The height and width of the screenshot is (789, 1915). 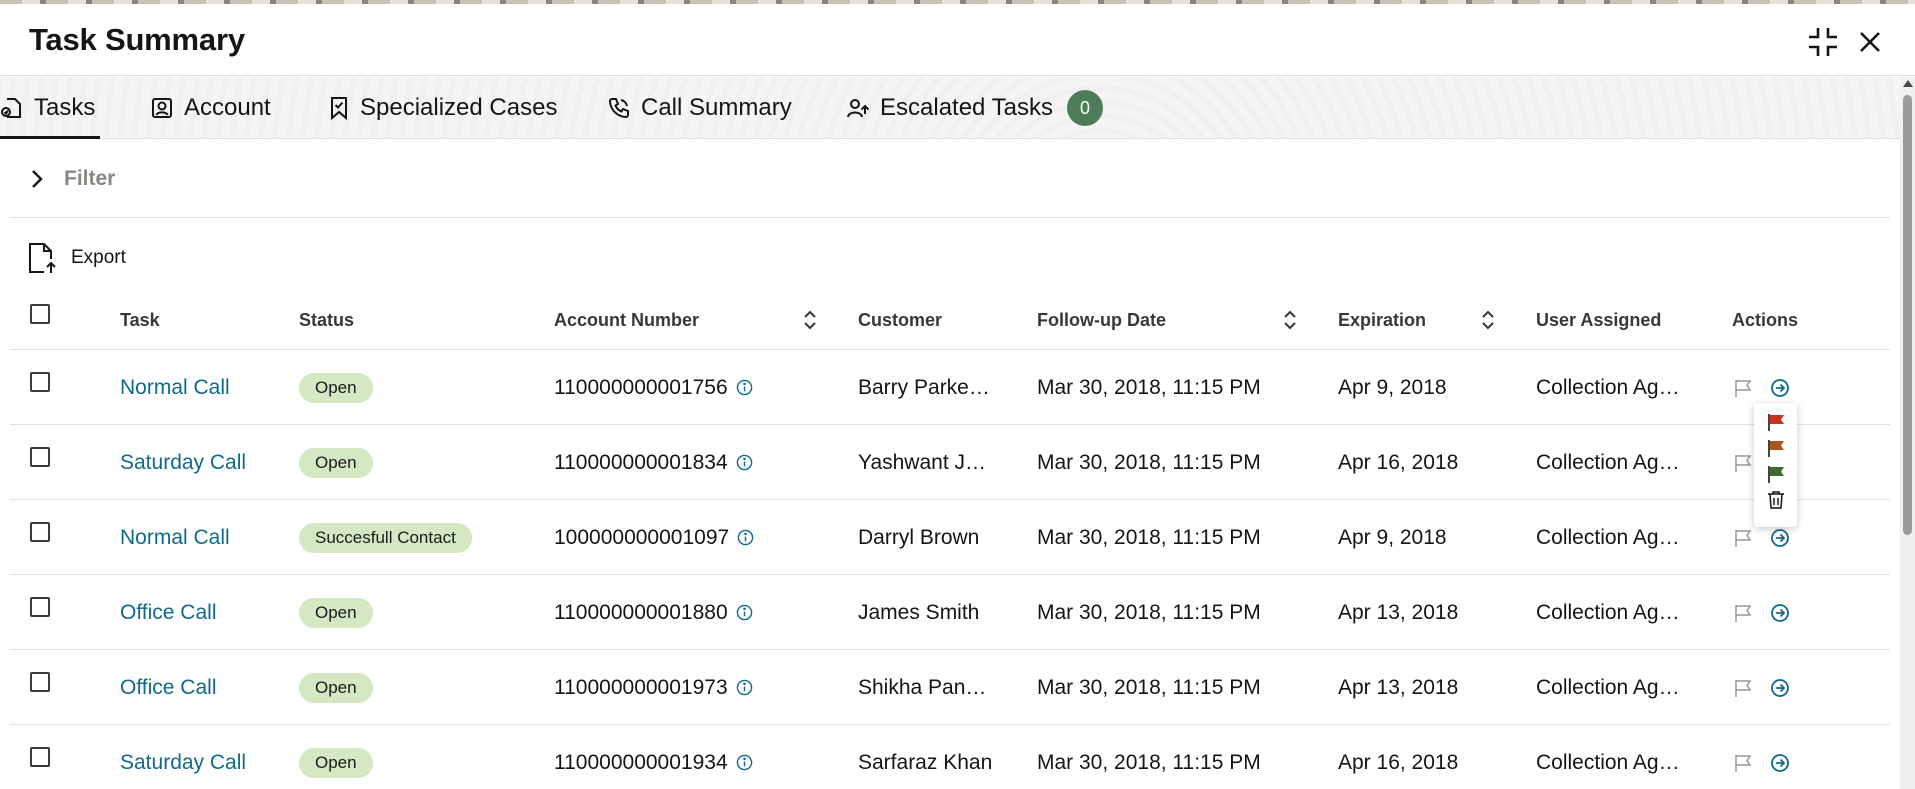 What do you see at coordinates (716, 107) in the screenshot?
I see `tab-label: Call Summary` at bounding box center [716, 107].